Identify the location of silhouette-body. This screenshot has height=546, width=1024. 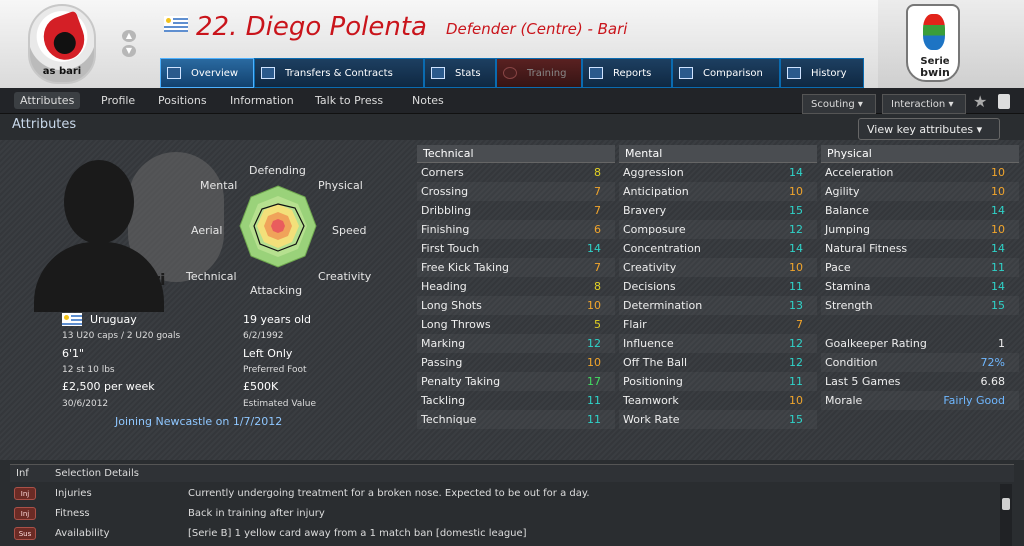
(99, 277).